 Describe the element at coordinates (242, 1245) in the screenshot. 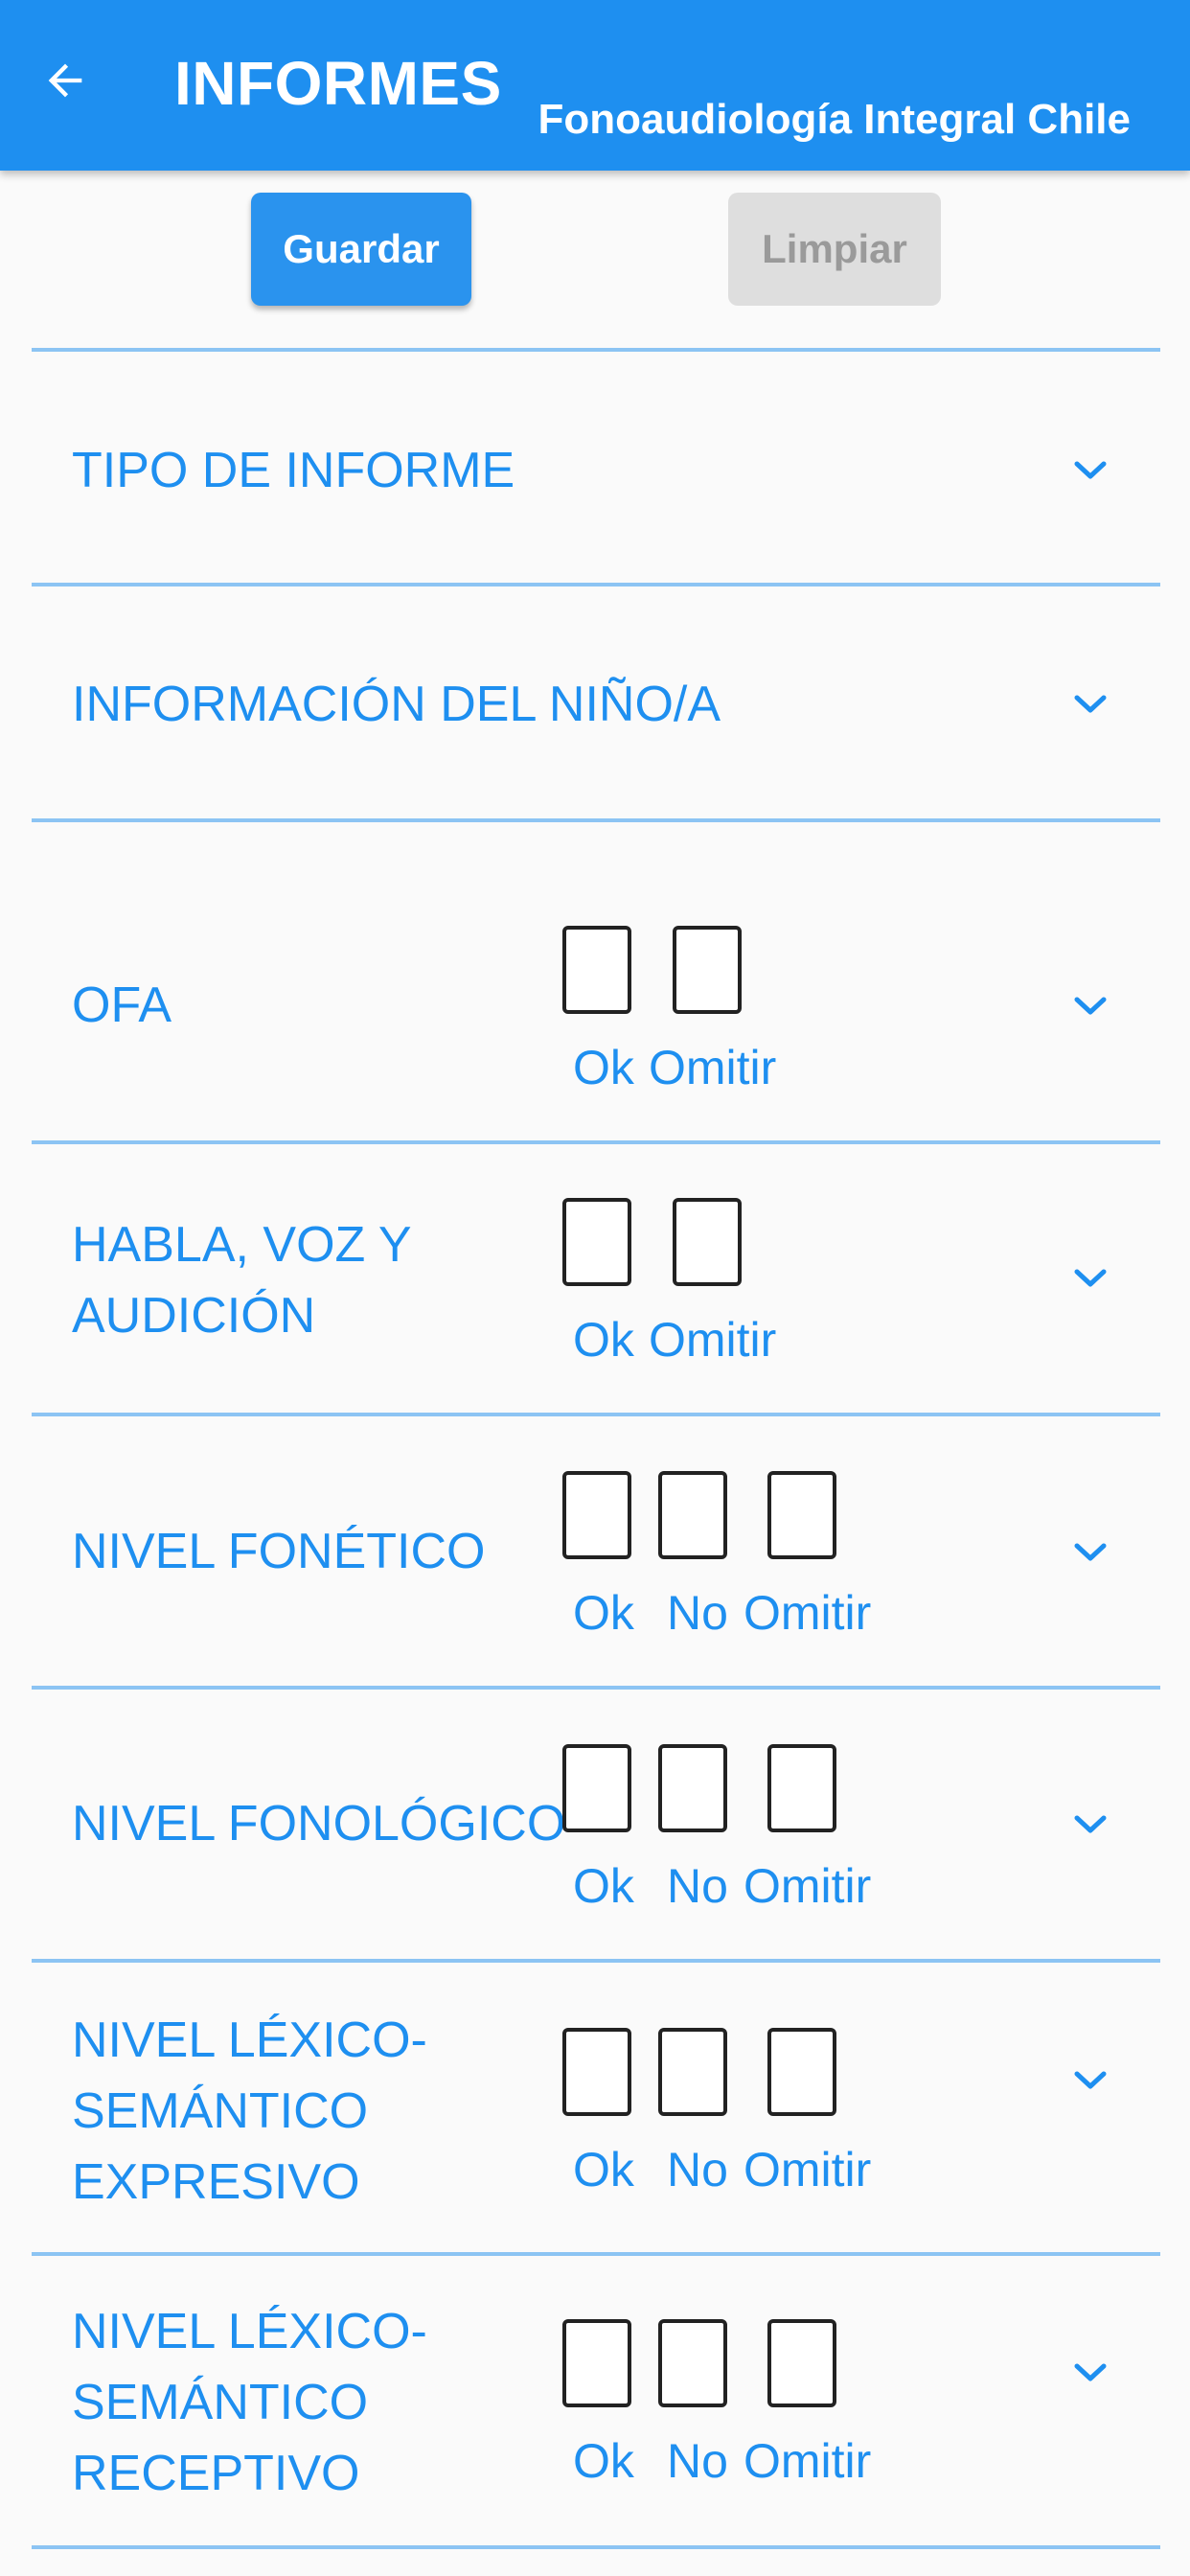

I see `item-title-line: HABLA, VOZ Y` at that location.